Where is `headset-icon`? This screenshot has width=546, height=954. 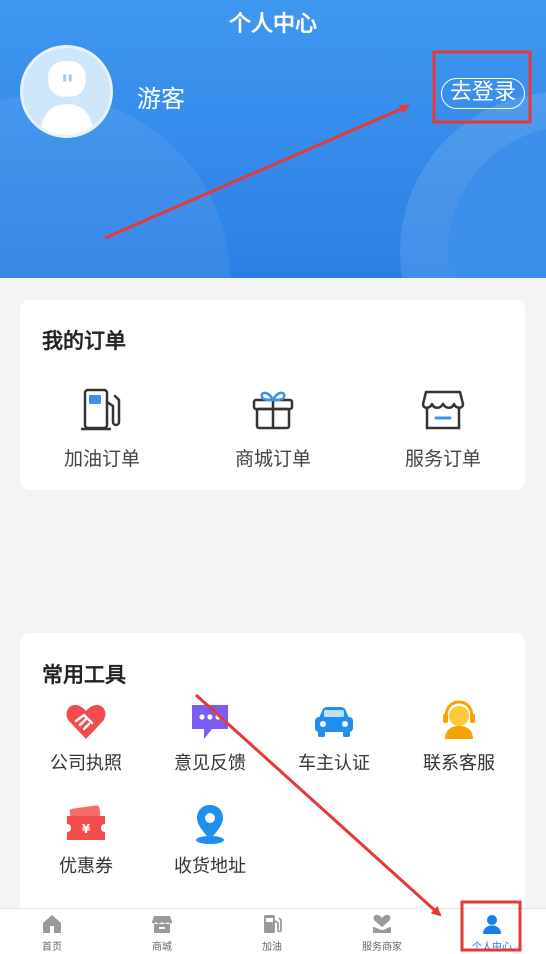
headset-icon is located at coordinates (459, 719).